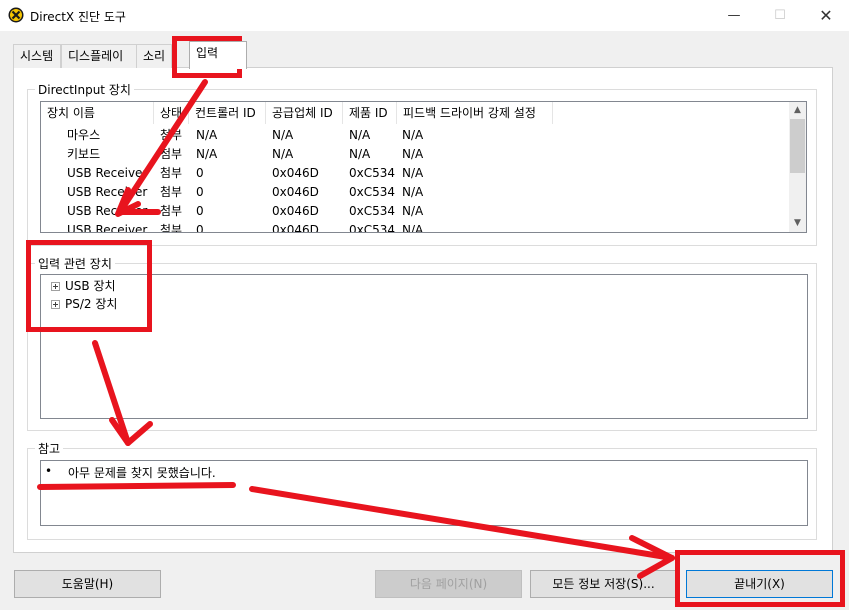  What do you see at coordinates (49, 448) in the screenshot?
I see `notes-group-title: 참고` at bounding box center [49, 448].